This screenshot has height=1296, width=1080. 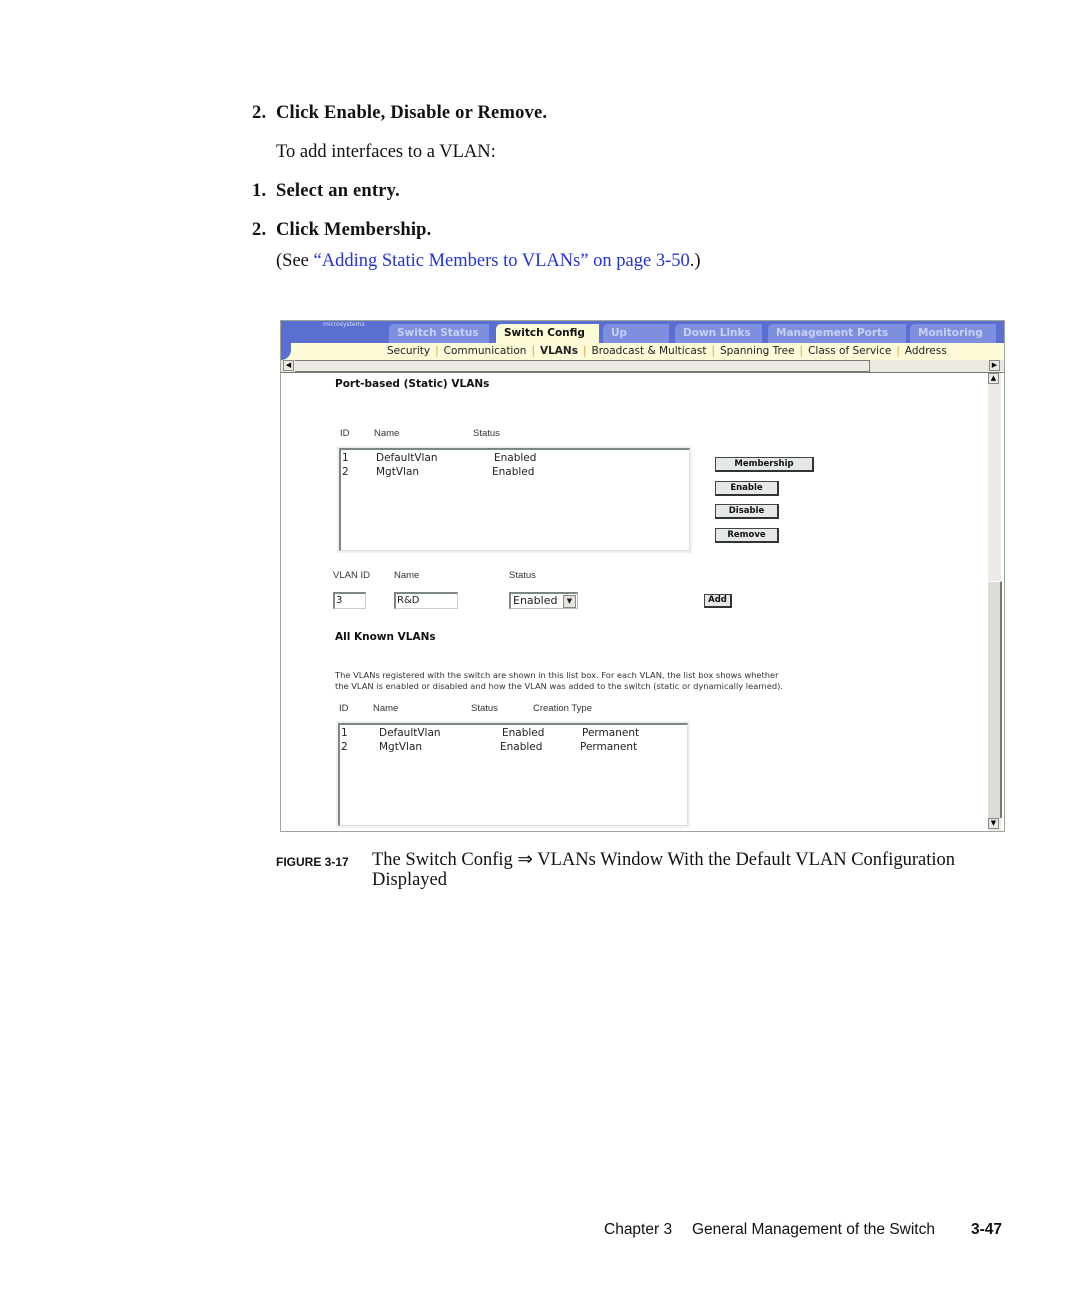 I want to click on scroll-down-icon: ▼, so click(x=993, y=823).